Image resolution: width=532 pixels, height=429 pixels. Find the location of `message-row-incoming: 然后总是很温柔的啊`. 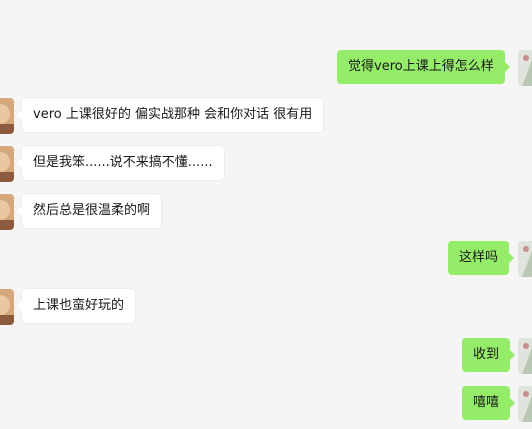

message-row-incoming: 然后总是很温柔的啊 is located at coordinates (266, 212).